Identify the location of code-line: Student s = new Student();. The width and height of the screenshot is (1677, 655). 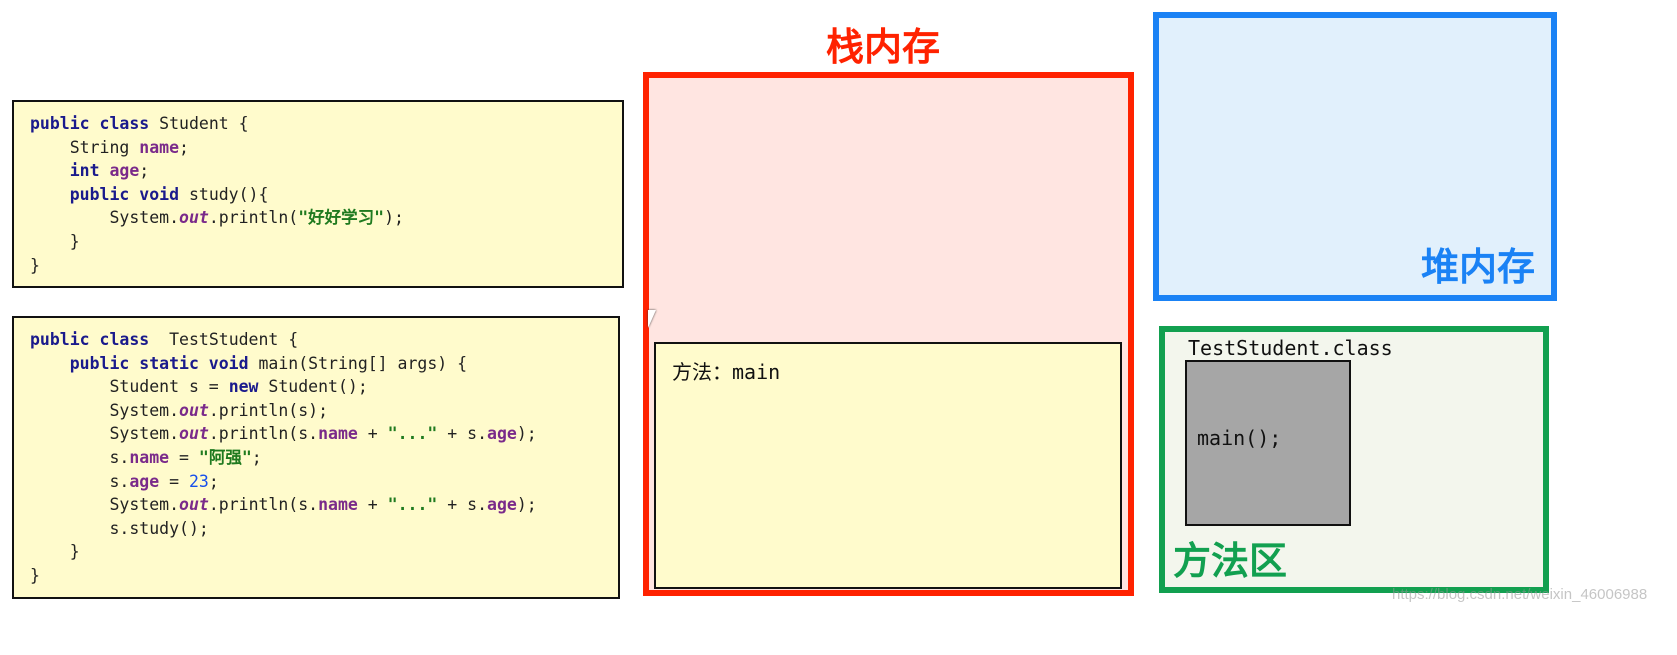
(324, 387).